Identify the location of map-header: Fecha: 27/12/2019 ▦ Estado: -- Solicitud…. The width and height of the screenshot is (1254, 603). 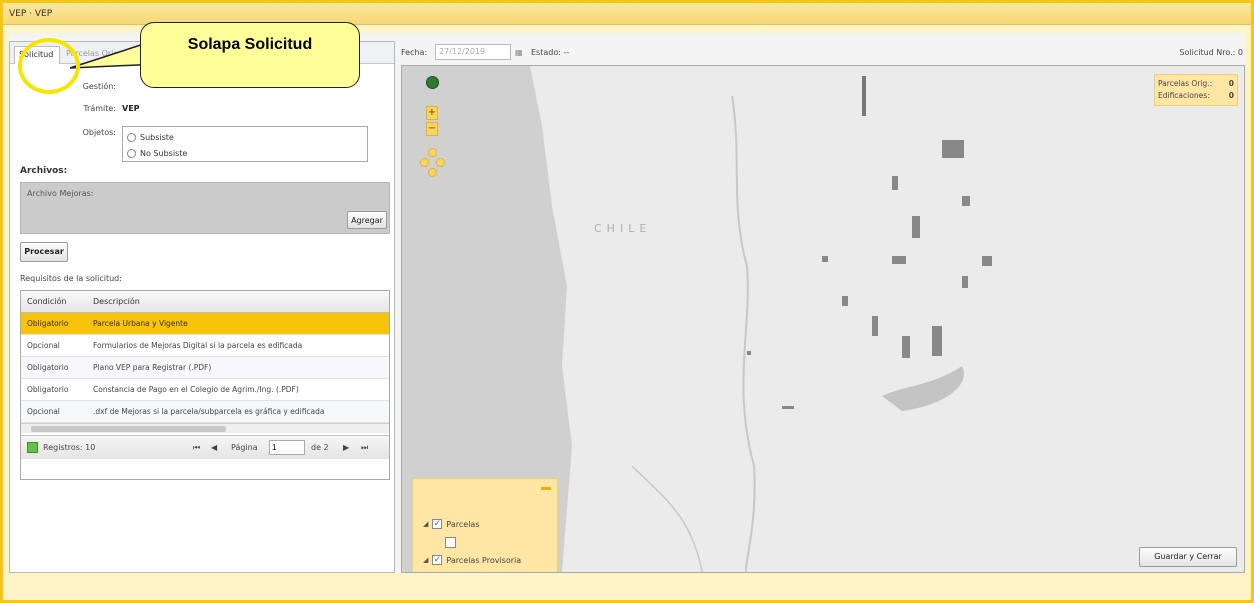
(823, 52).